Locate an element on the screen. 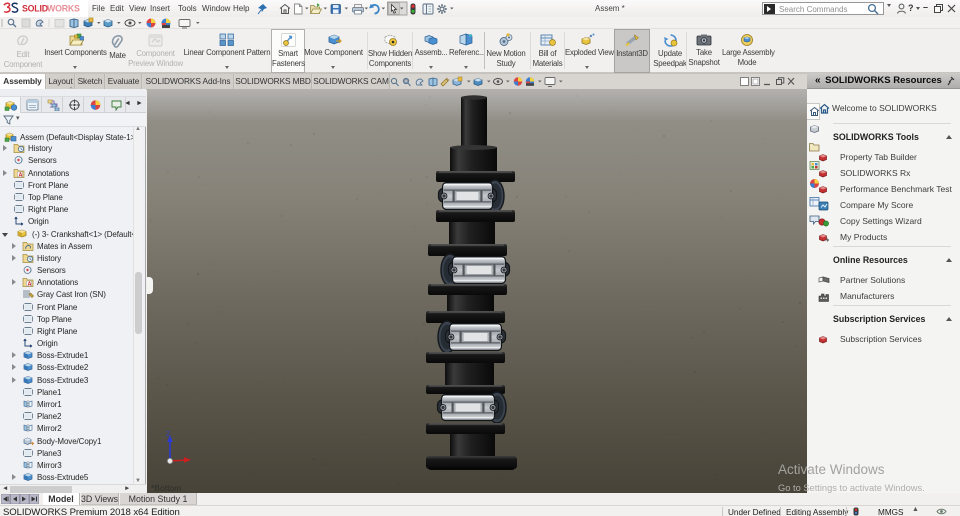 Image resolution: width=960 pixels, height=516 pixels. svg-text: WORKS is located at coordinates (63, 9).